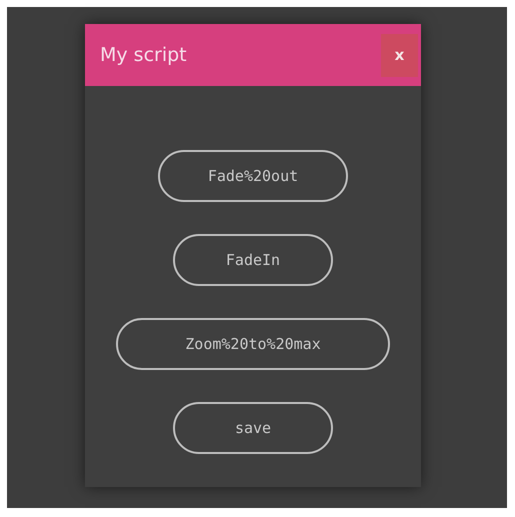 The width and height of the screenshot is (515, 517). I want to click on action-button: save, so click(253, 428).